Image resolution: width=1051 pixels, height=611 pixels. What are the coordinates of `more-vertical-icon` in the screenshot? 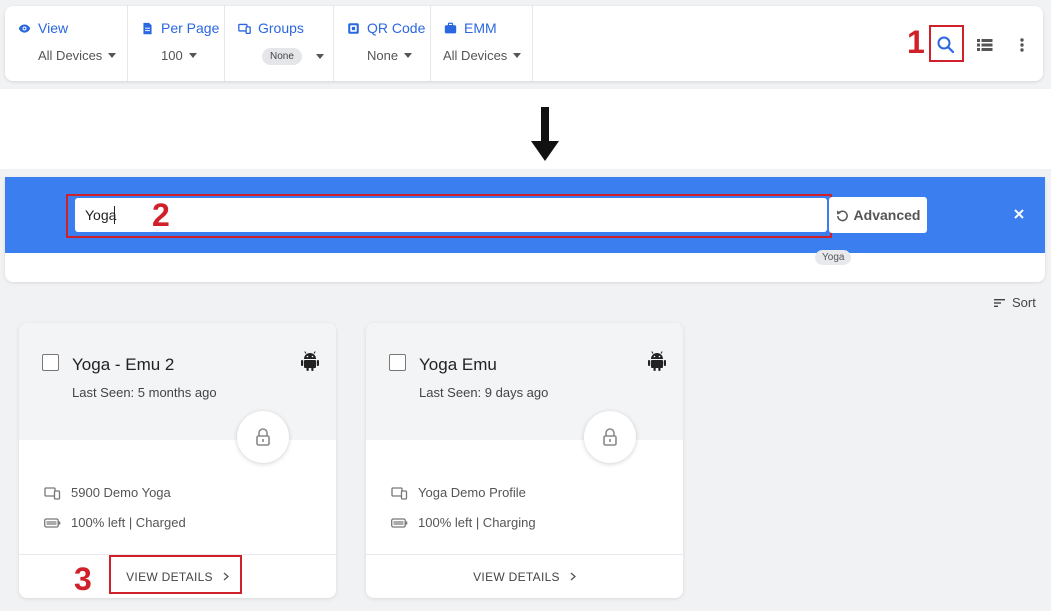 It's located at (1022, 45).